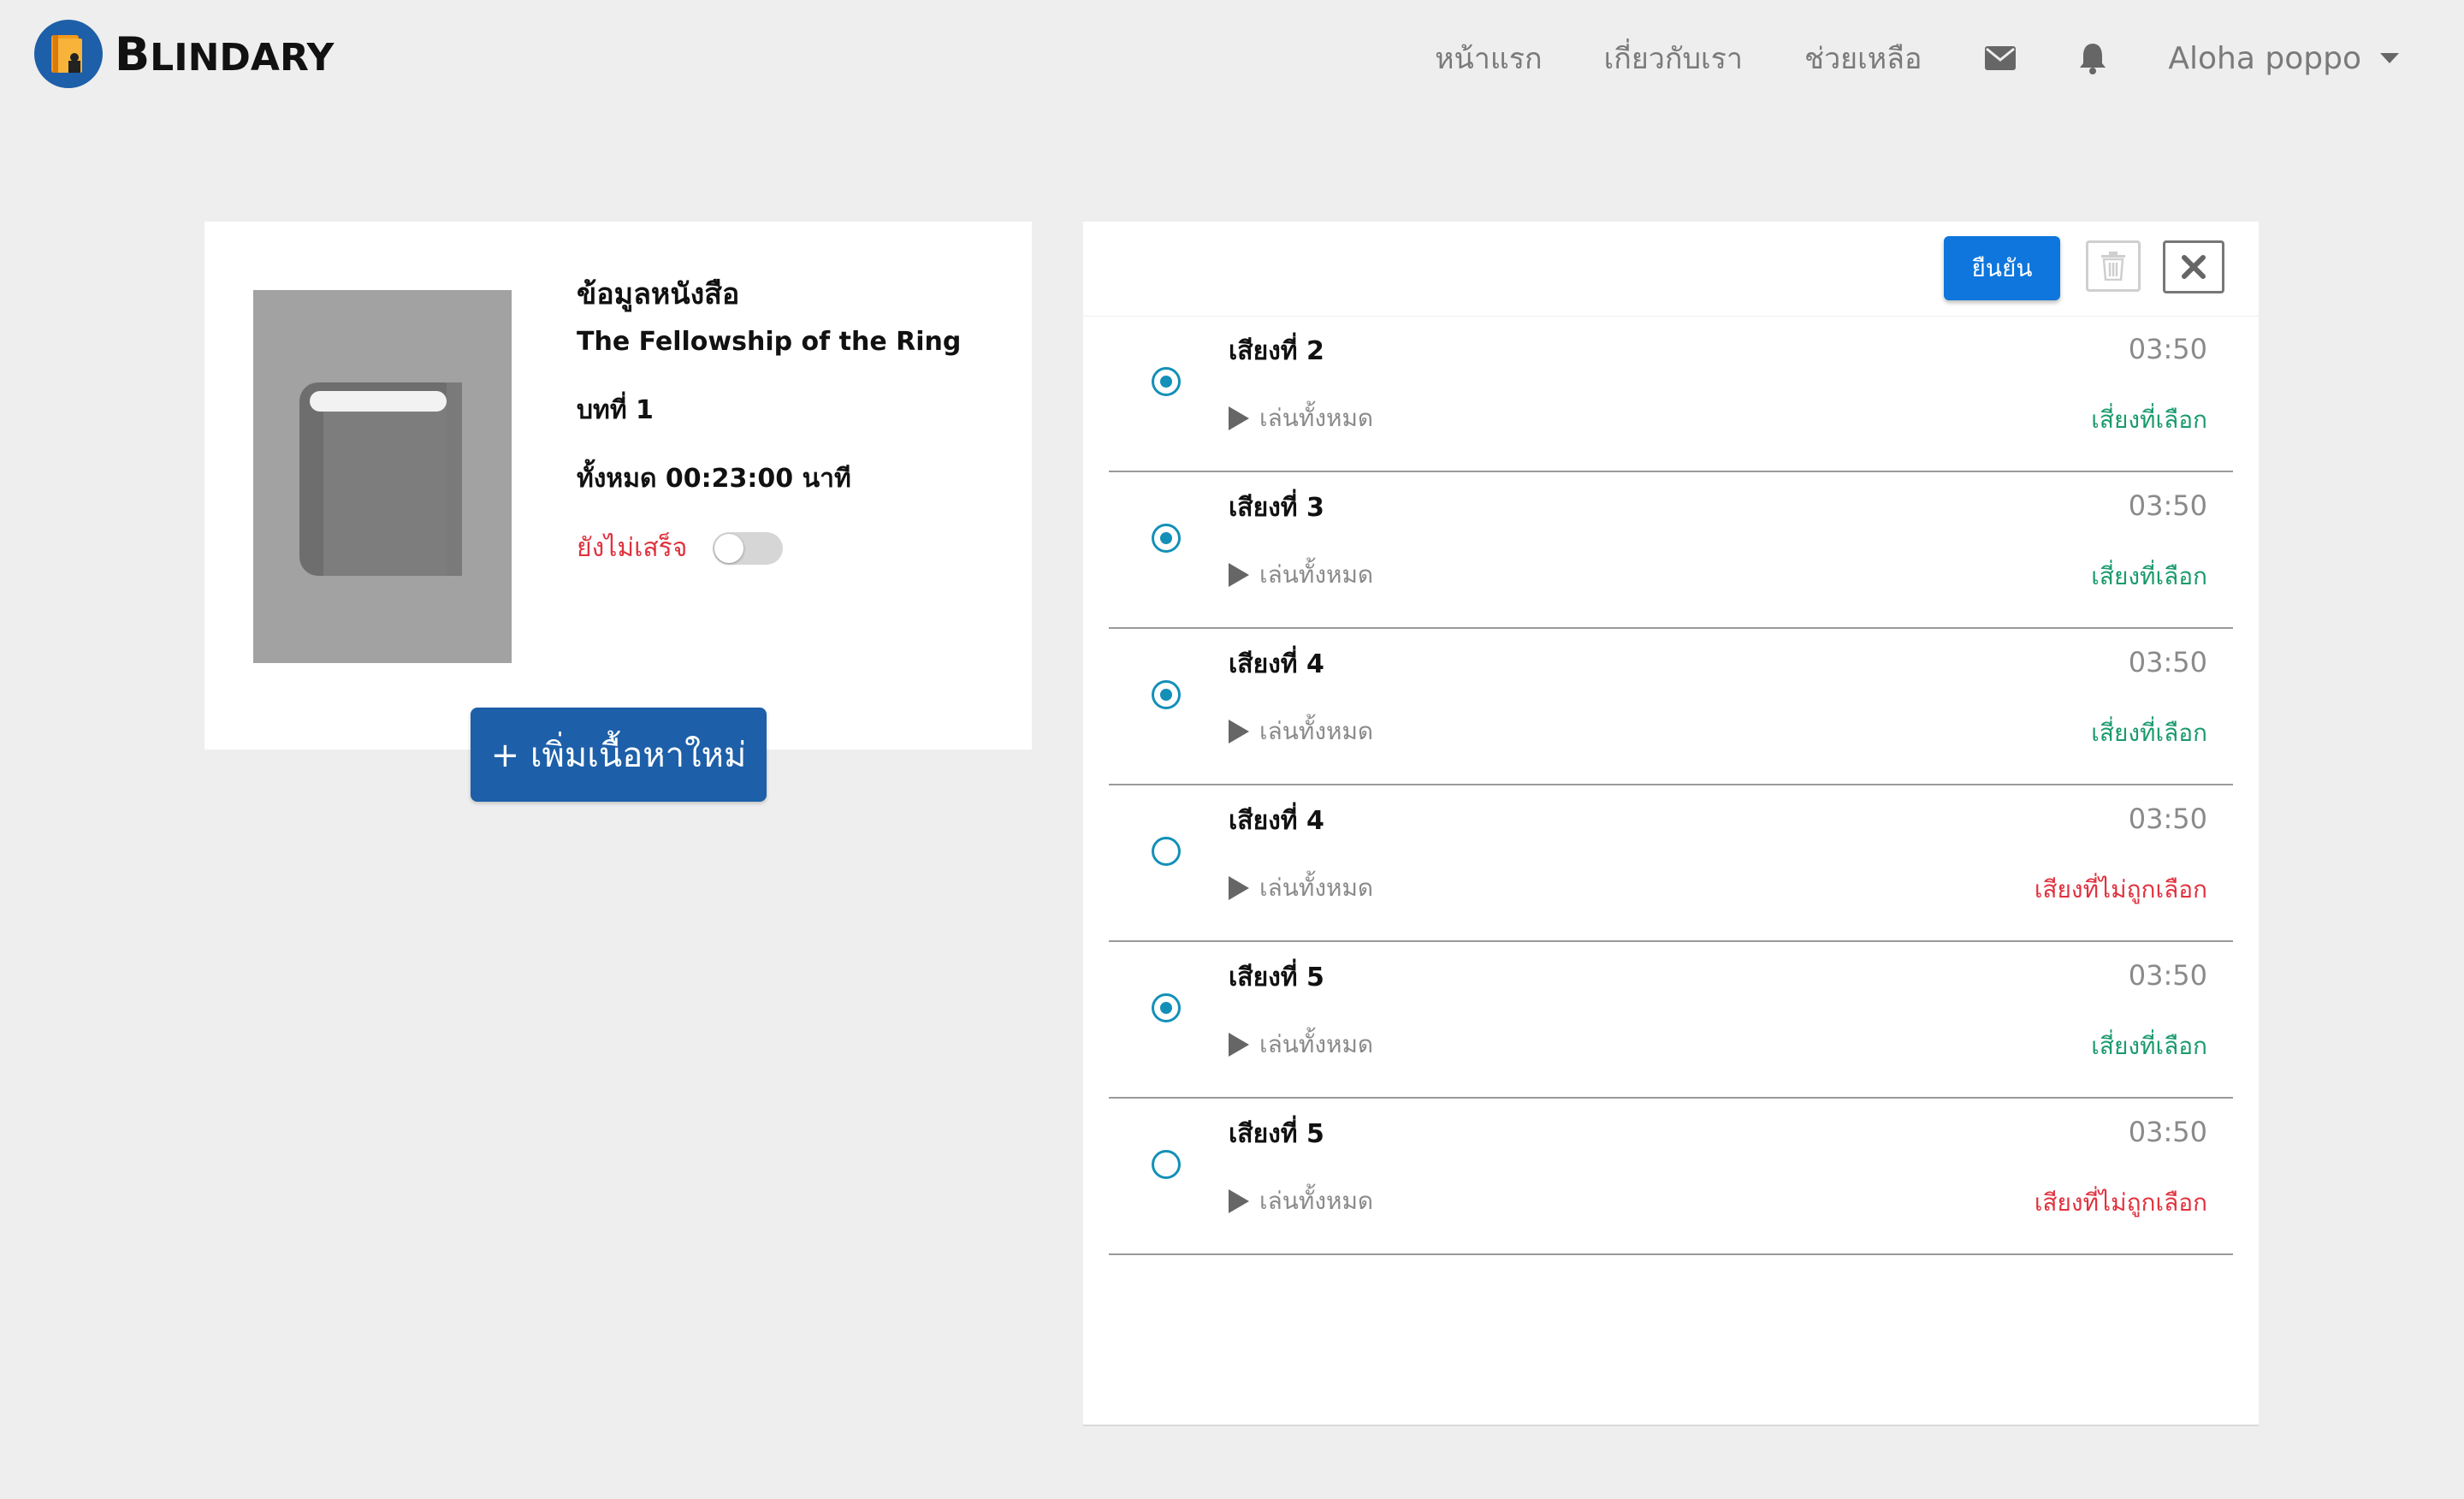 The image size is (2464, 1499). I want to click on delete-button, so click(2113, 266).